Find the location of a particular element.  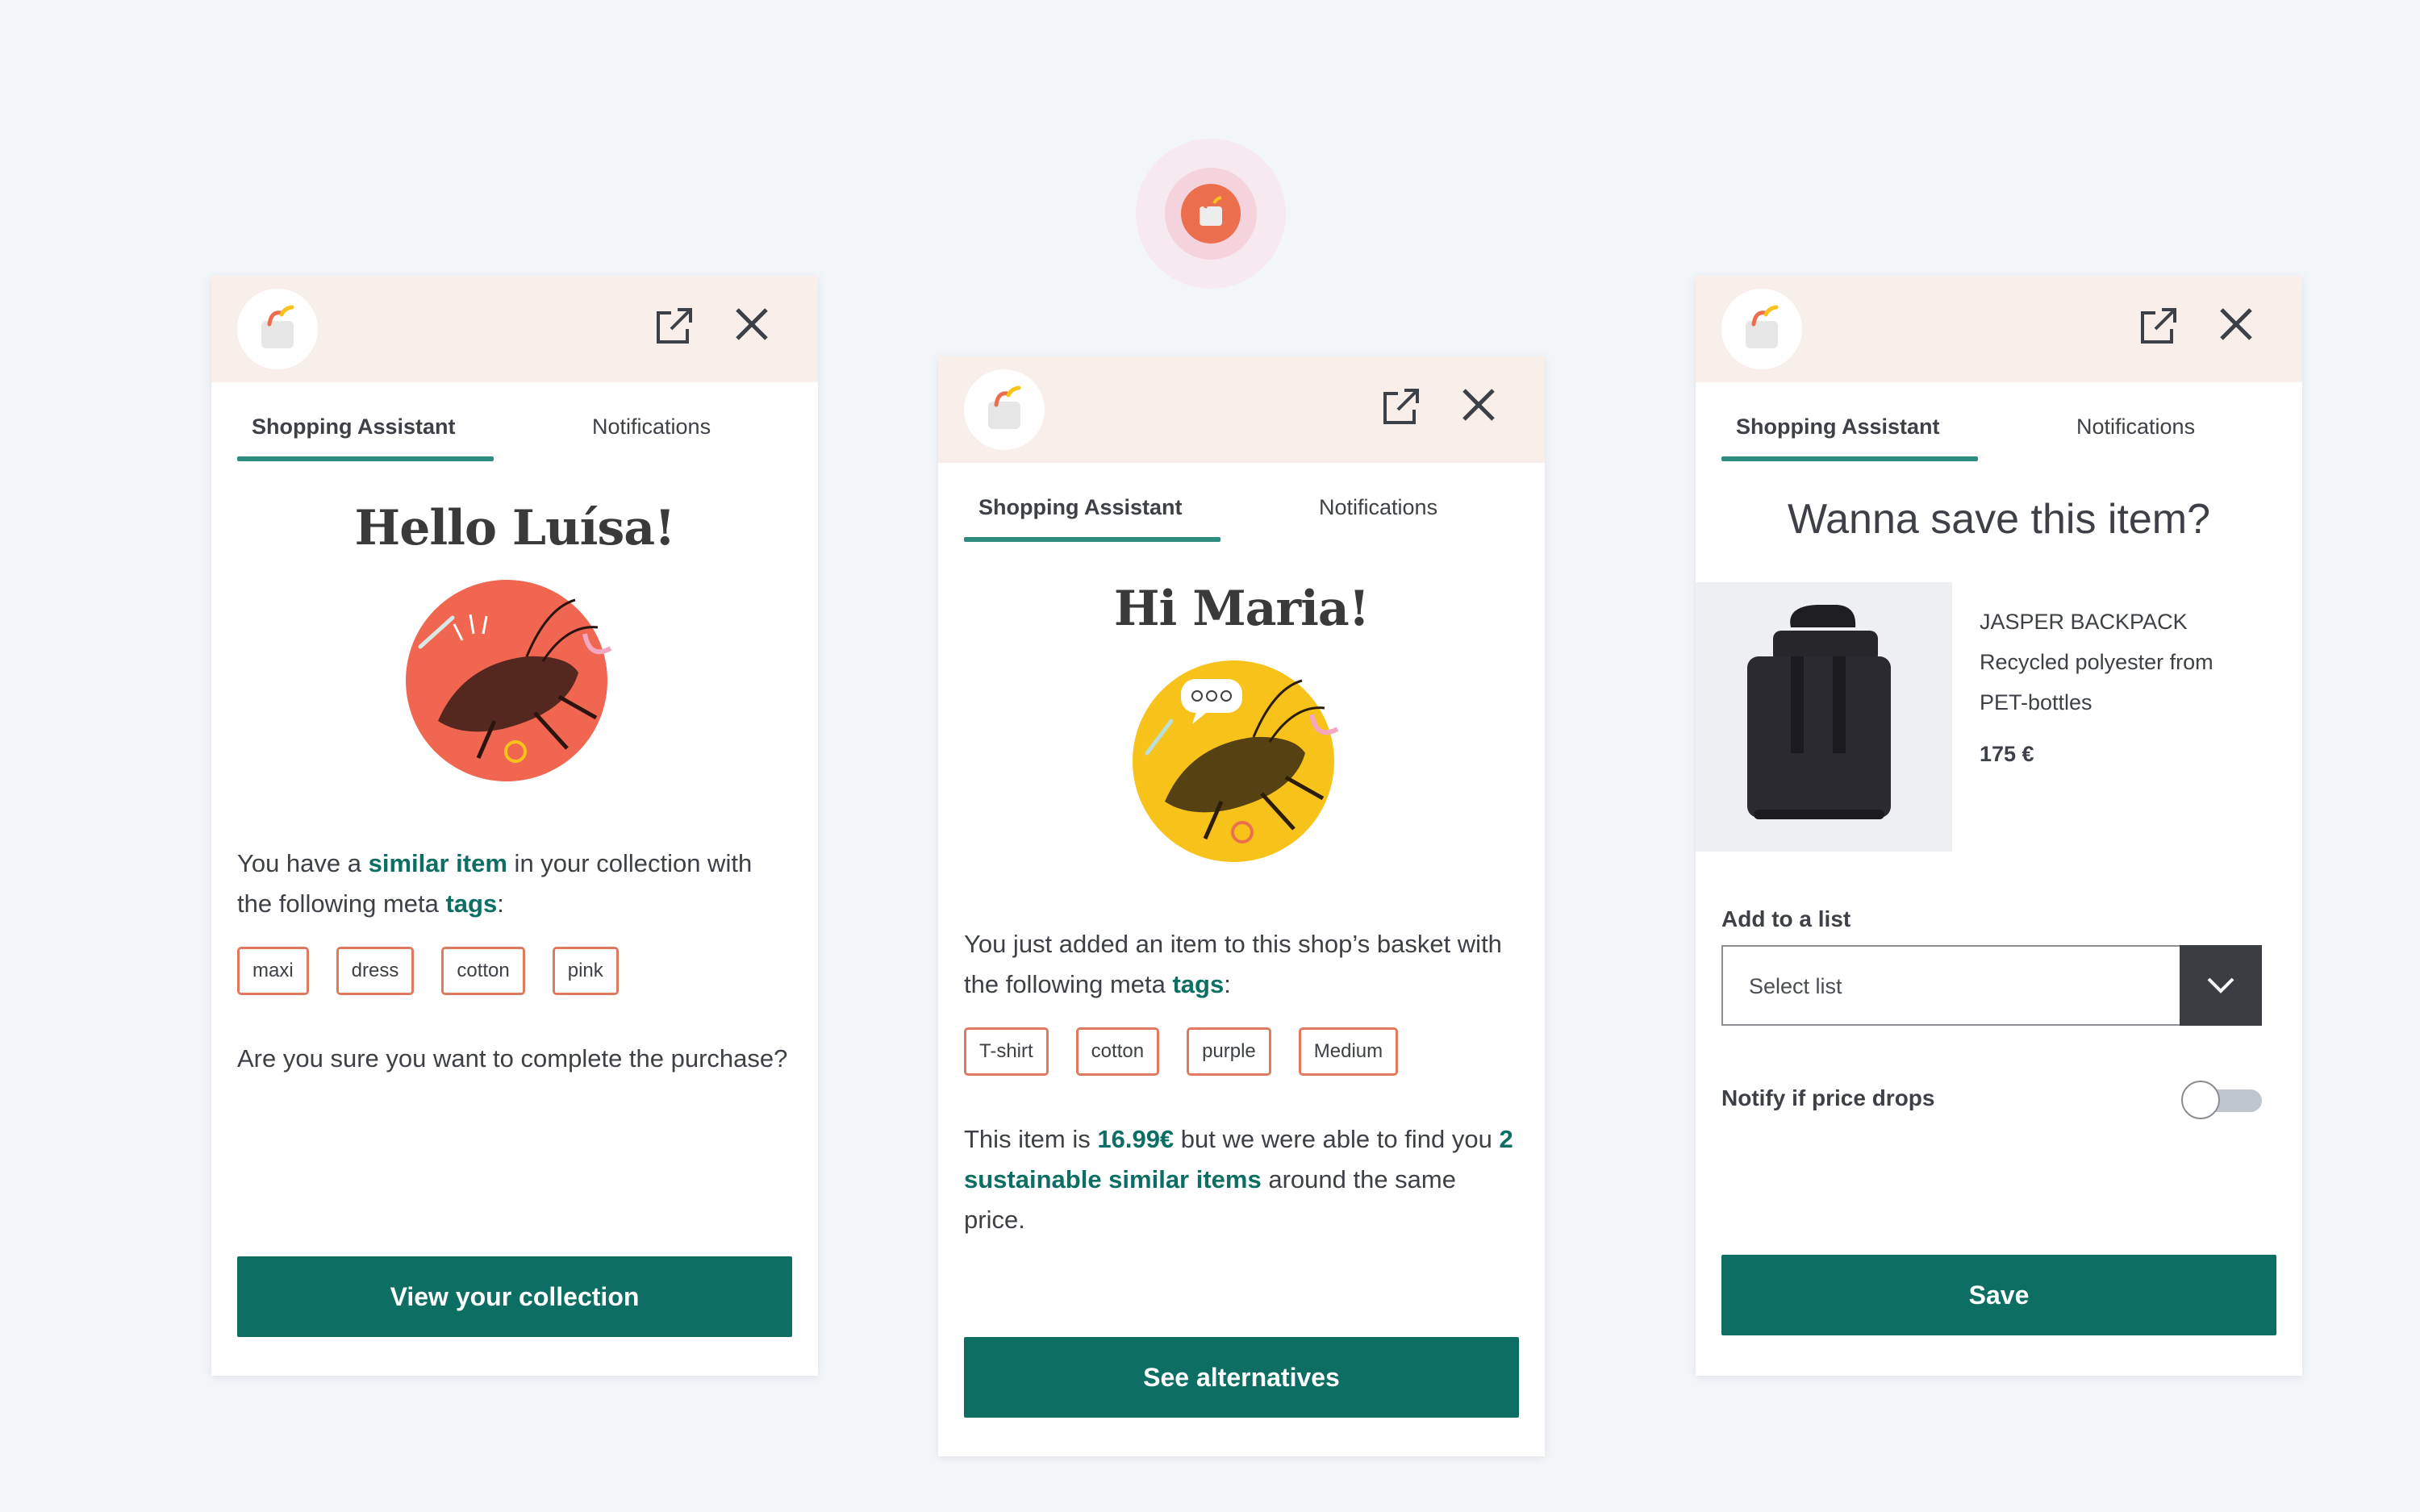

greeting-title: Hi Maria! is located at coordinates (1241, 609).